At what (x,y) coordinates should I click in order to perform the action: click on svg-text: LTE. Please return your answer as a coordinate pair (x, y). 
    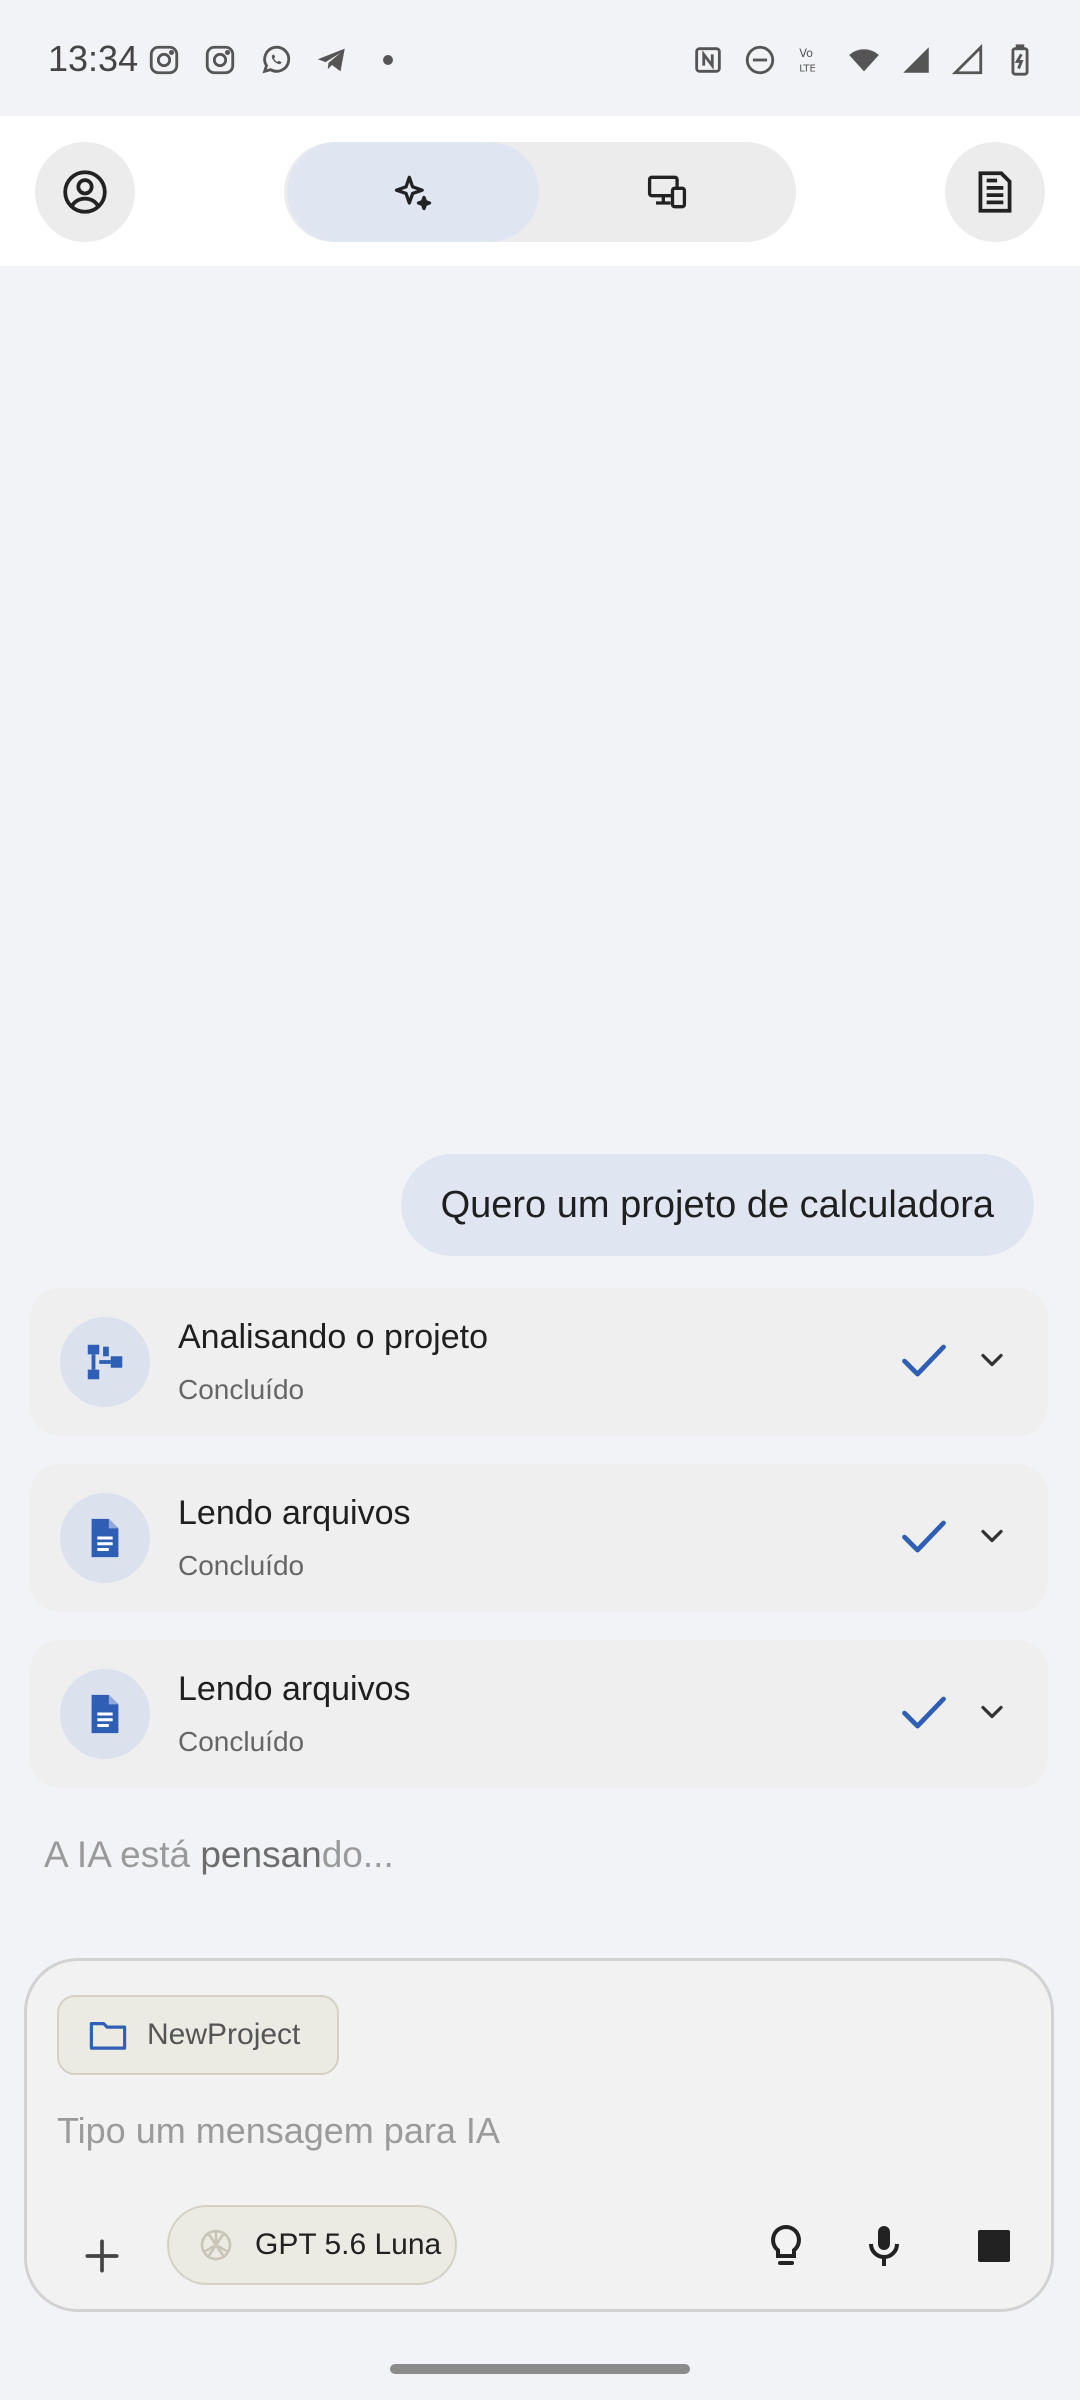
    Looking at the image, I should click on (807, 68).